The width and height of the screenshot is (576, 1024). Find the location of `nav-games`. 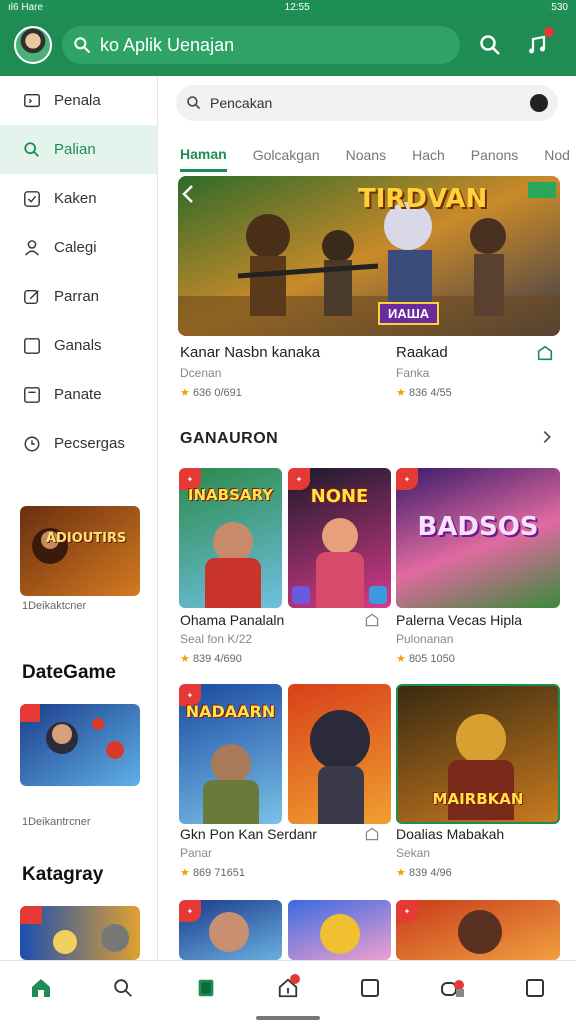

nav-games is located at coordinates (453, 988).